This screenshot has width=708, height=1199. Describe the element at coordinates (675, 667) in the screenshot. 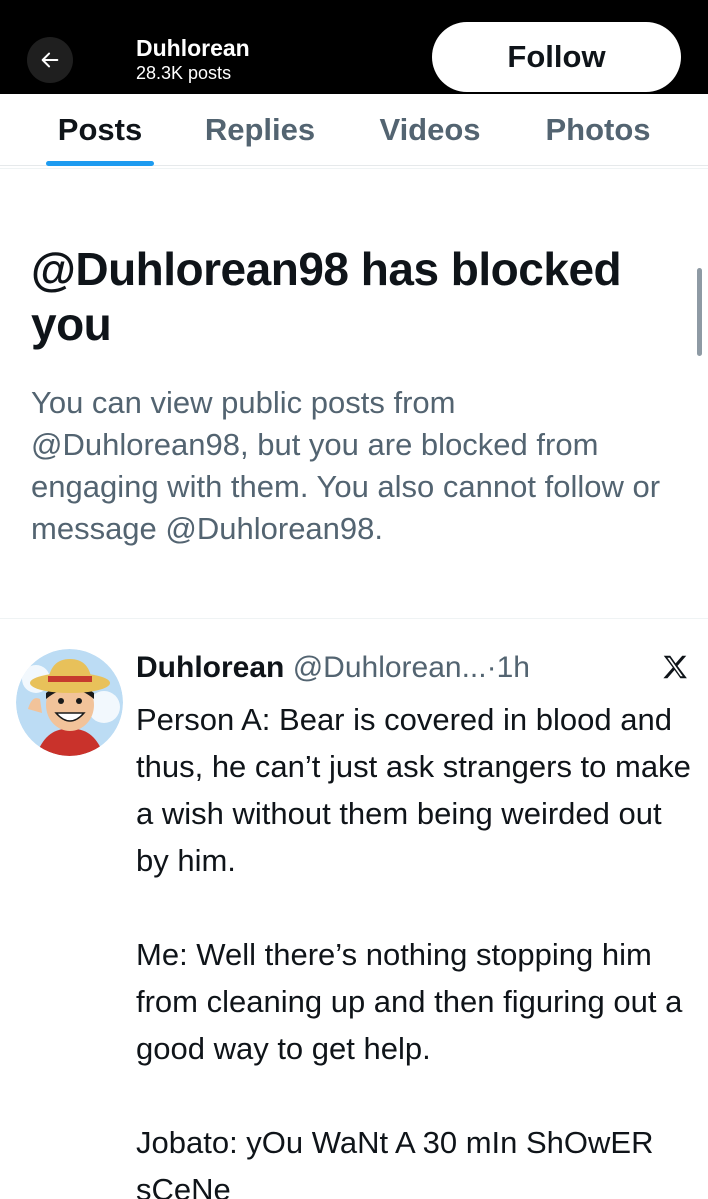

I see `x-logo-icon` at that location.